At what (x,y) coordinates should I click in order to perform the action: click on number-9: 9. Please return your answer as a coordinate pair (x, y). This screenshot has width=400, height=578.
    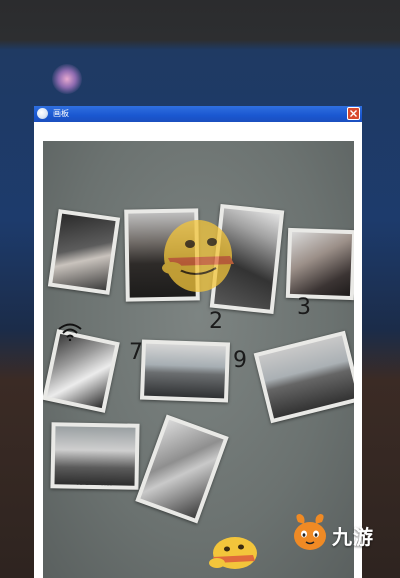
    Looking at the image, I should click on (240, 360).